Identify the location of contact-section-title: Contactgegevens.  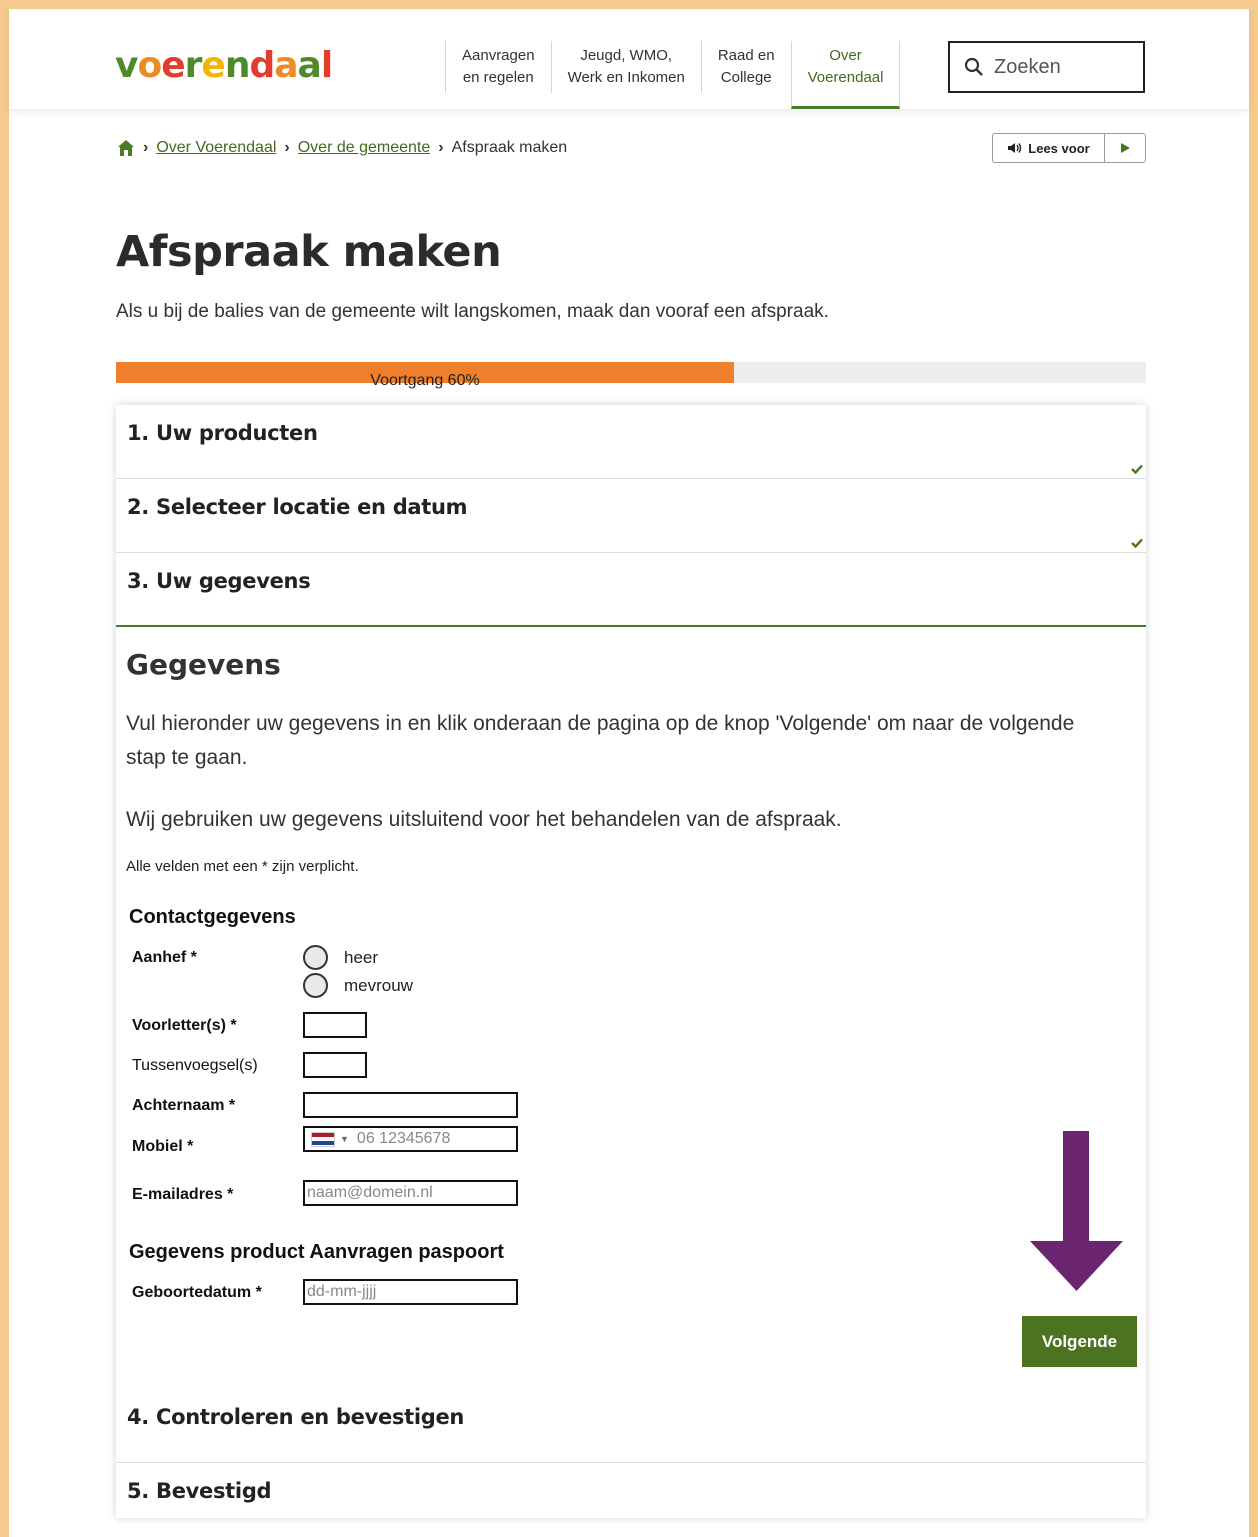
(212, 917).